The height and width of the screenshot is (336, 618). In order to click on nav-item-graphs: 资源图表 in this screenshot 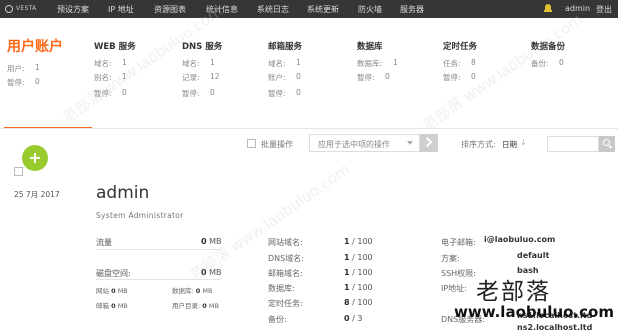, I will do `click(170, 9)`.